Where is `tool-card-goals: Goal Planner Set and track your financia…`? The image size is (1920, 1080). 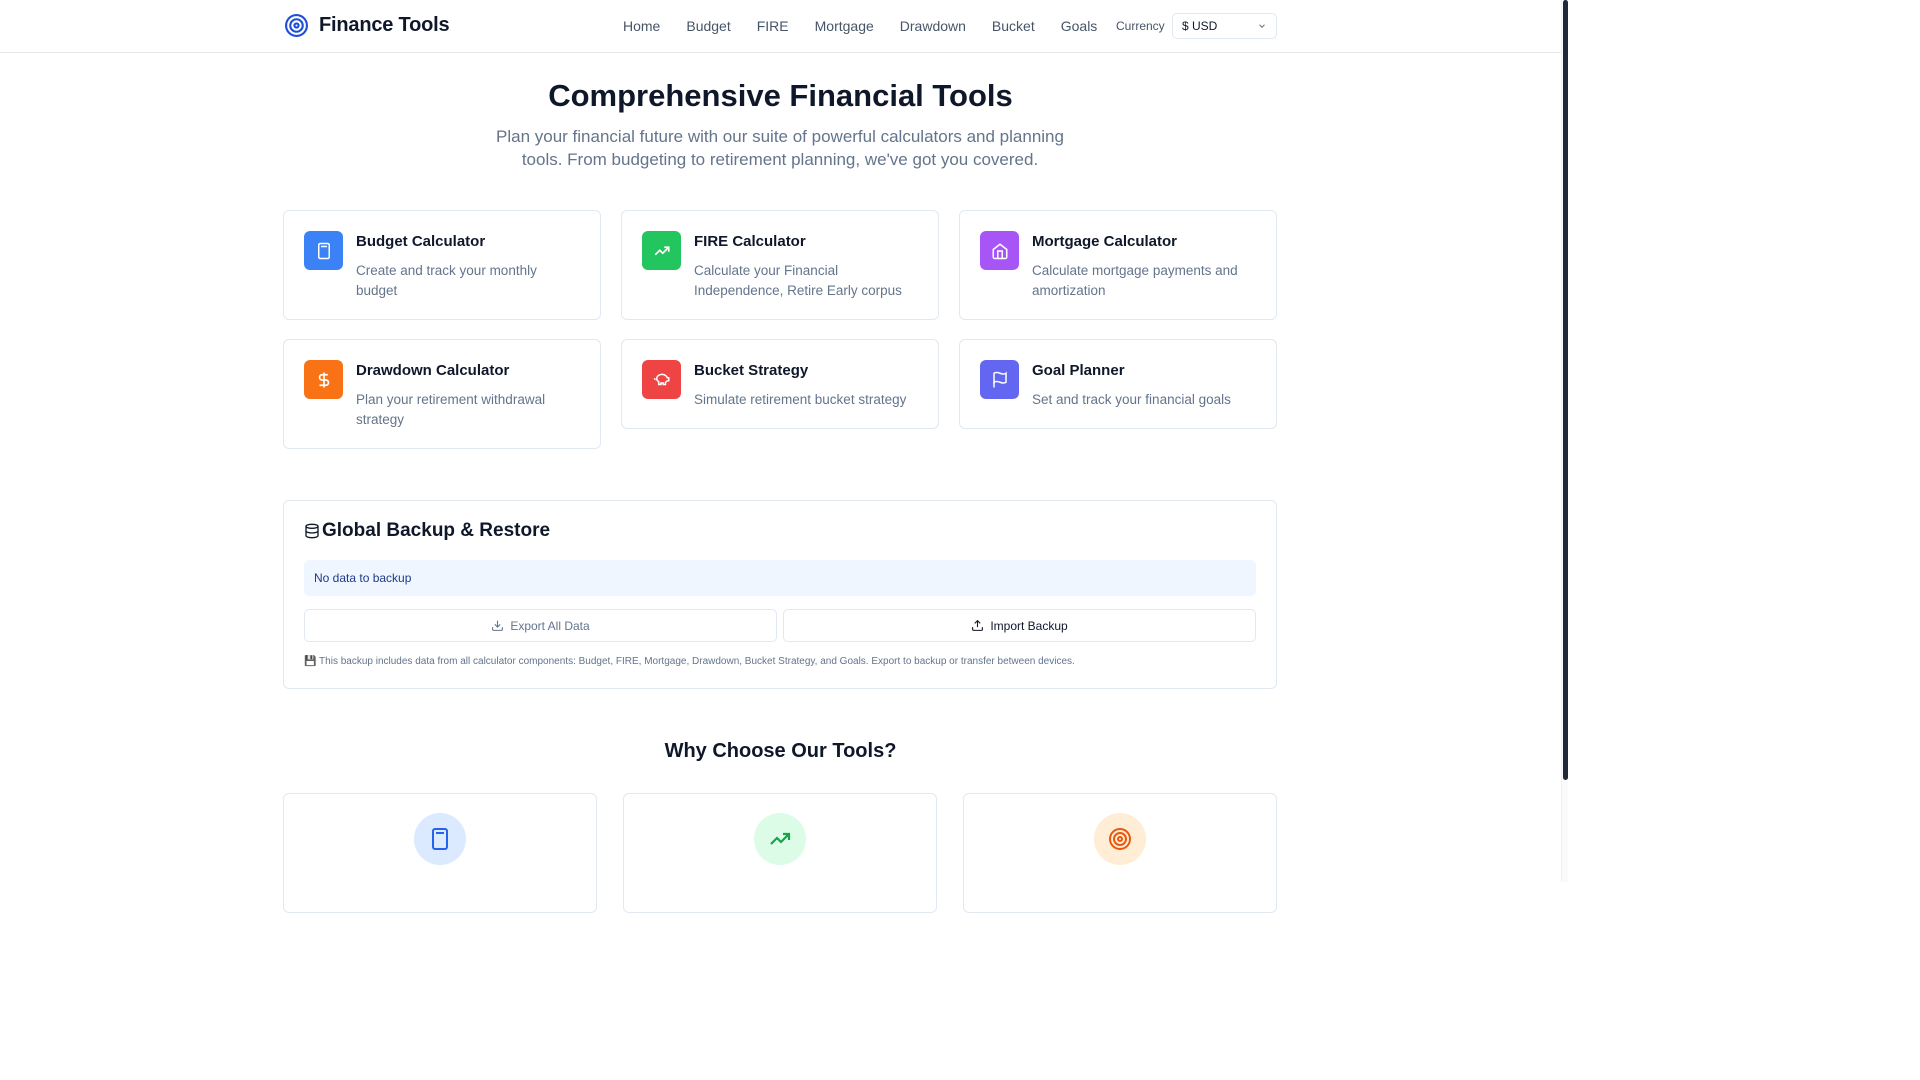 tool-card-goals: Goal Planner Set and track your financia… is located at coordinates (1118, 384).